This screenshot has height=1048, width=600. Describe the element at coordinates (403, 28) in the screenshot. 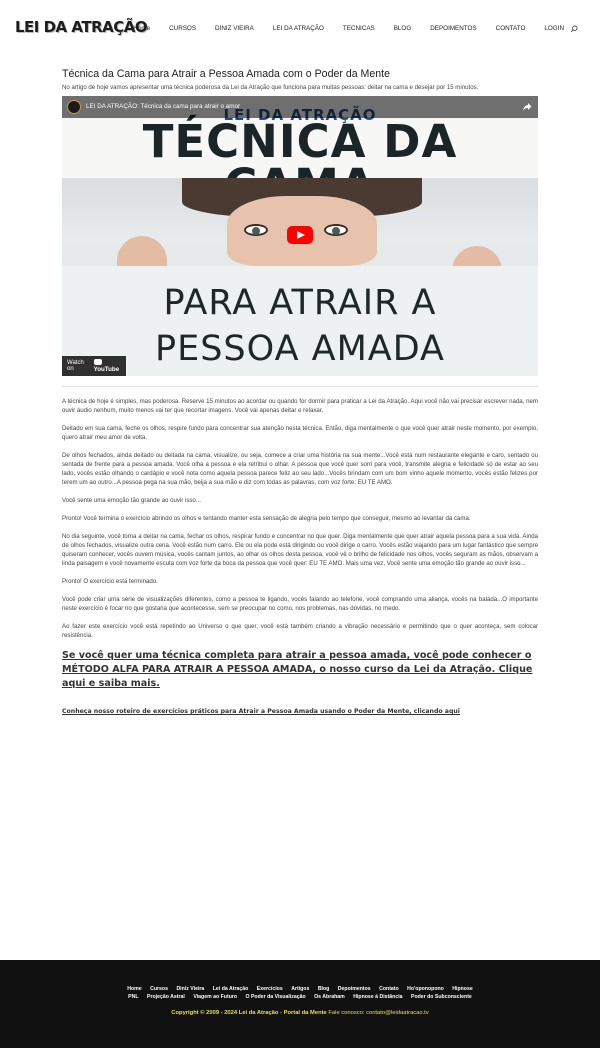

I see `nav-blog: BLOG` at that location.